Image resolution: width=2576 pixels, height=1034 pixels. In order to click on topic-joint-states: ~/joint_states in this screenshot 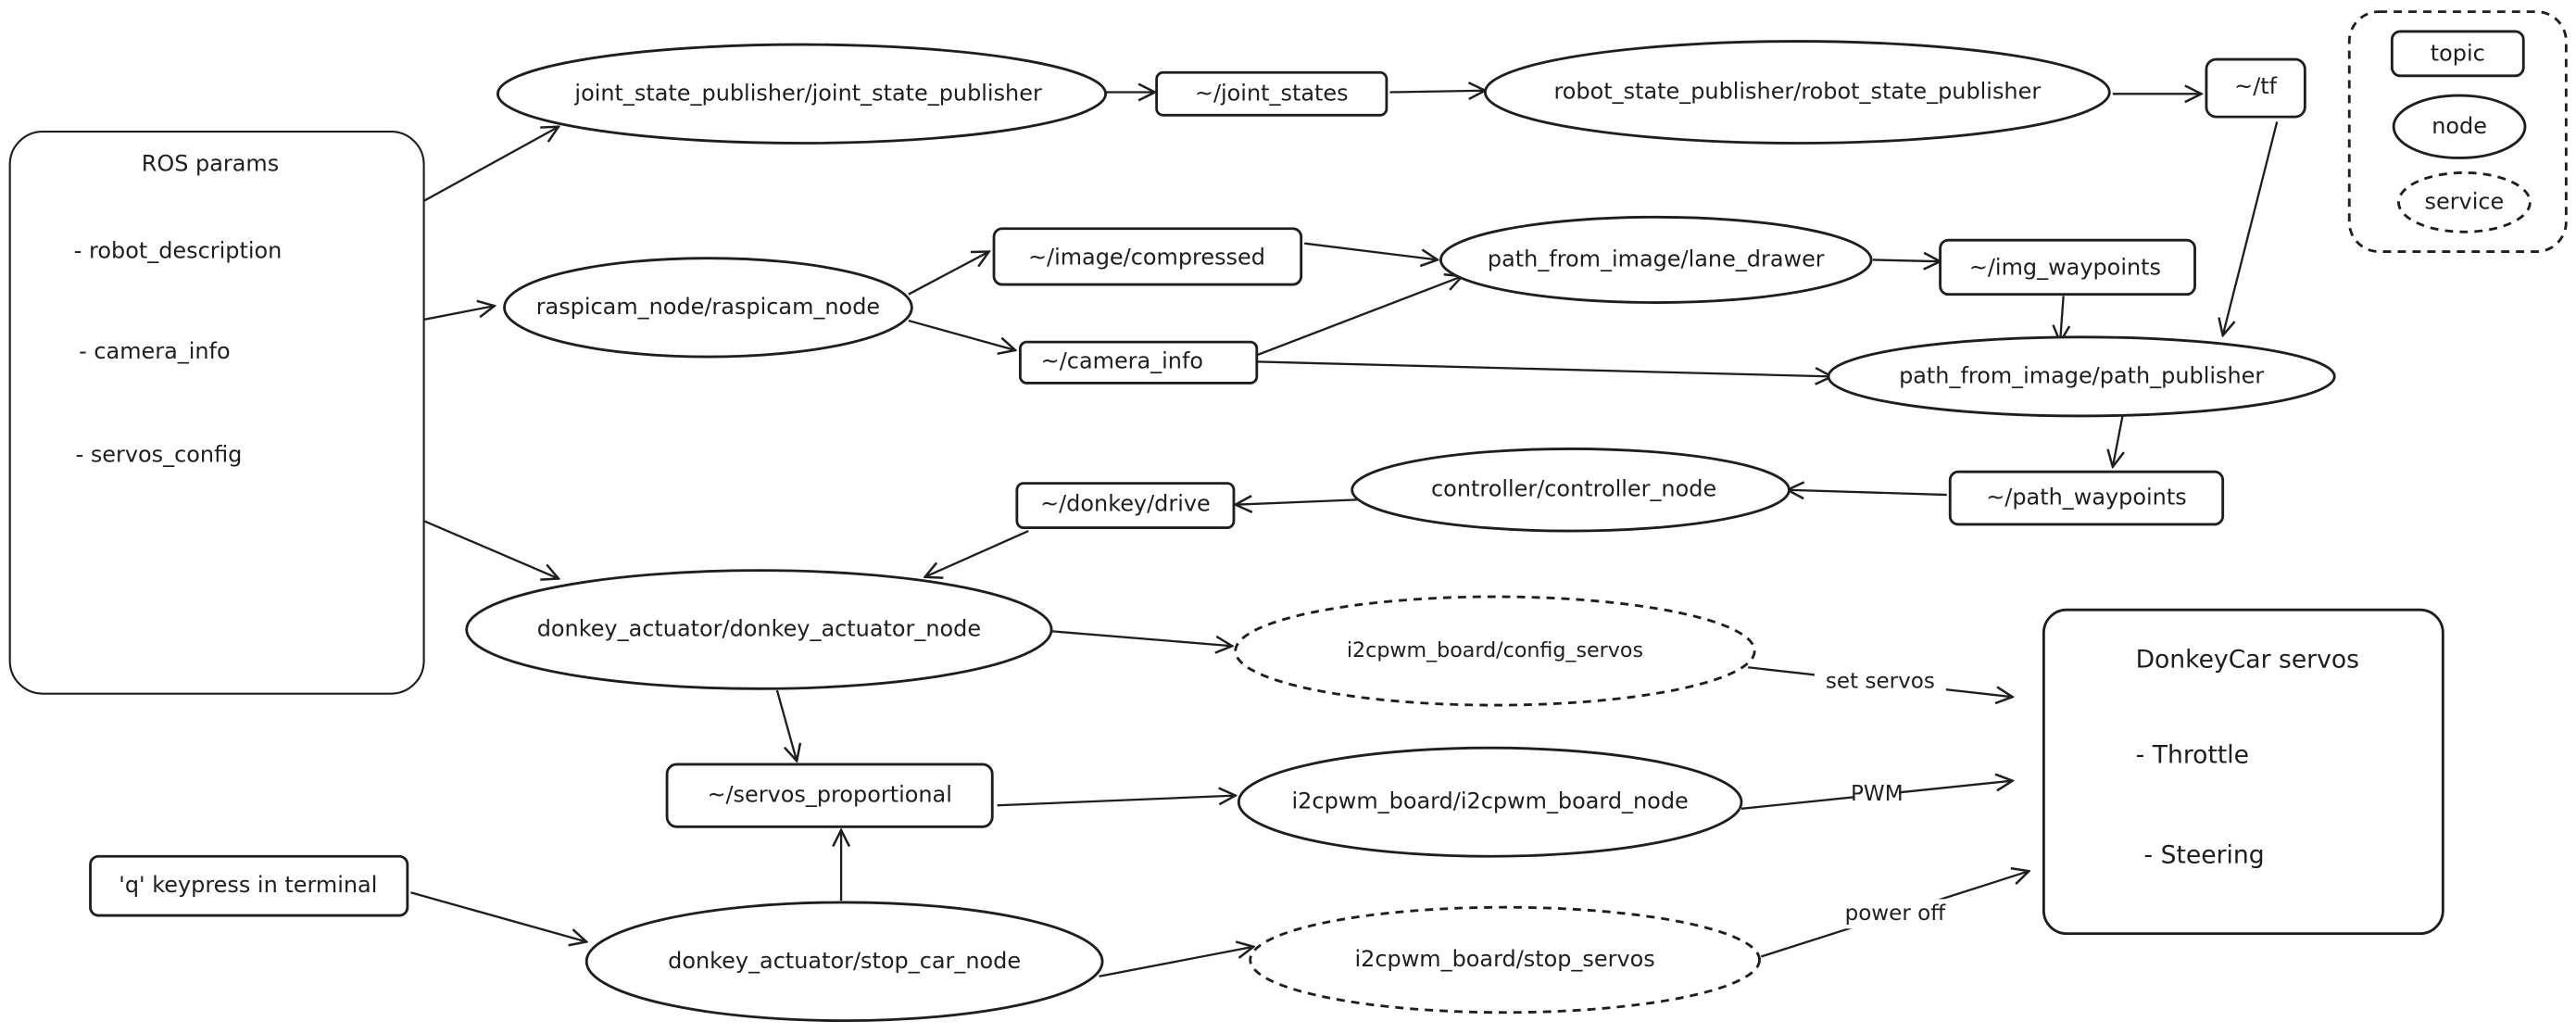, I will do `click(1272, 94)`.